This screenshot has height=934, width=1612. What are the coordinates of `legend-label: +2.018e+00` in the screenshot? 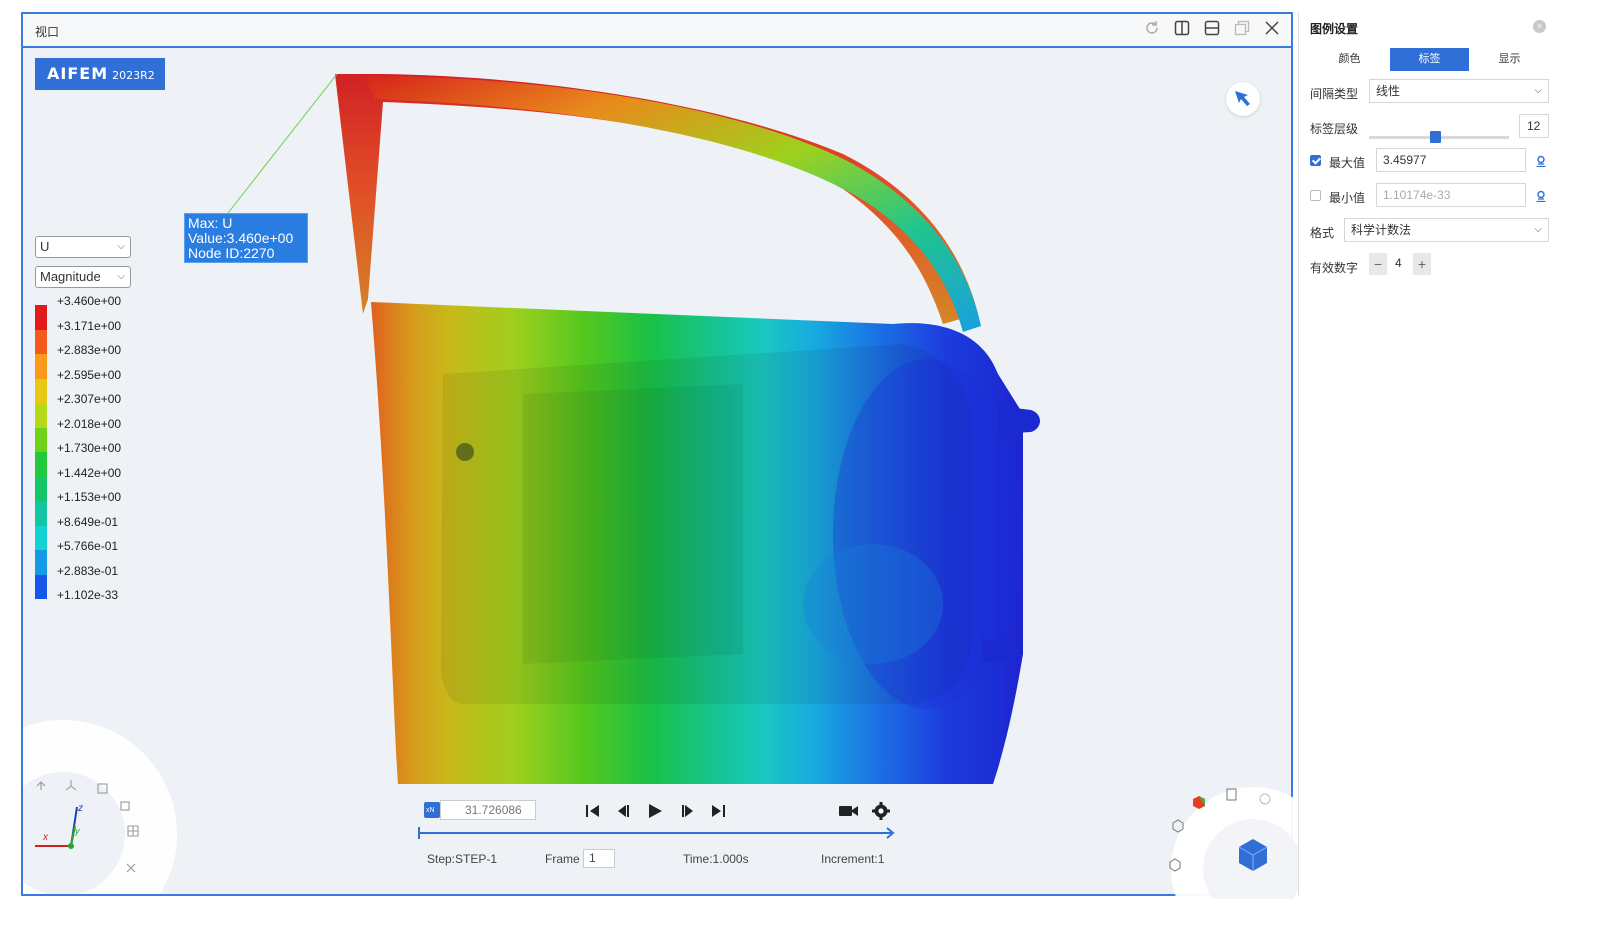 It's located at (89, 423).